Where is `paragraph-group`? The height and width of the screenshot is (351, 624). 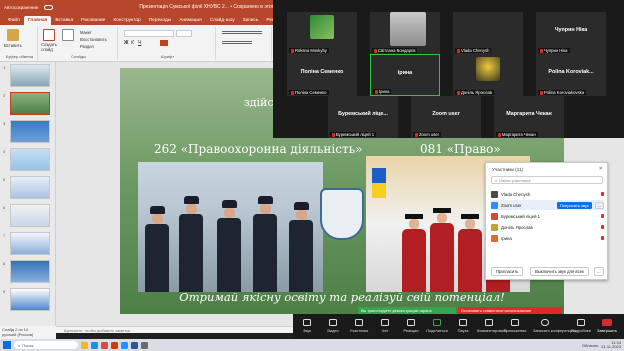
paragraph-group is located at coordinates (245, 43).